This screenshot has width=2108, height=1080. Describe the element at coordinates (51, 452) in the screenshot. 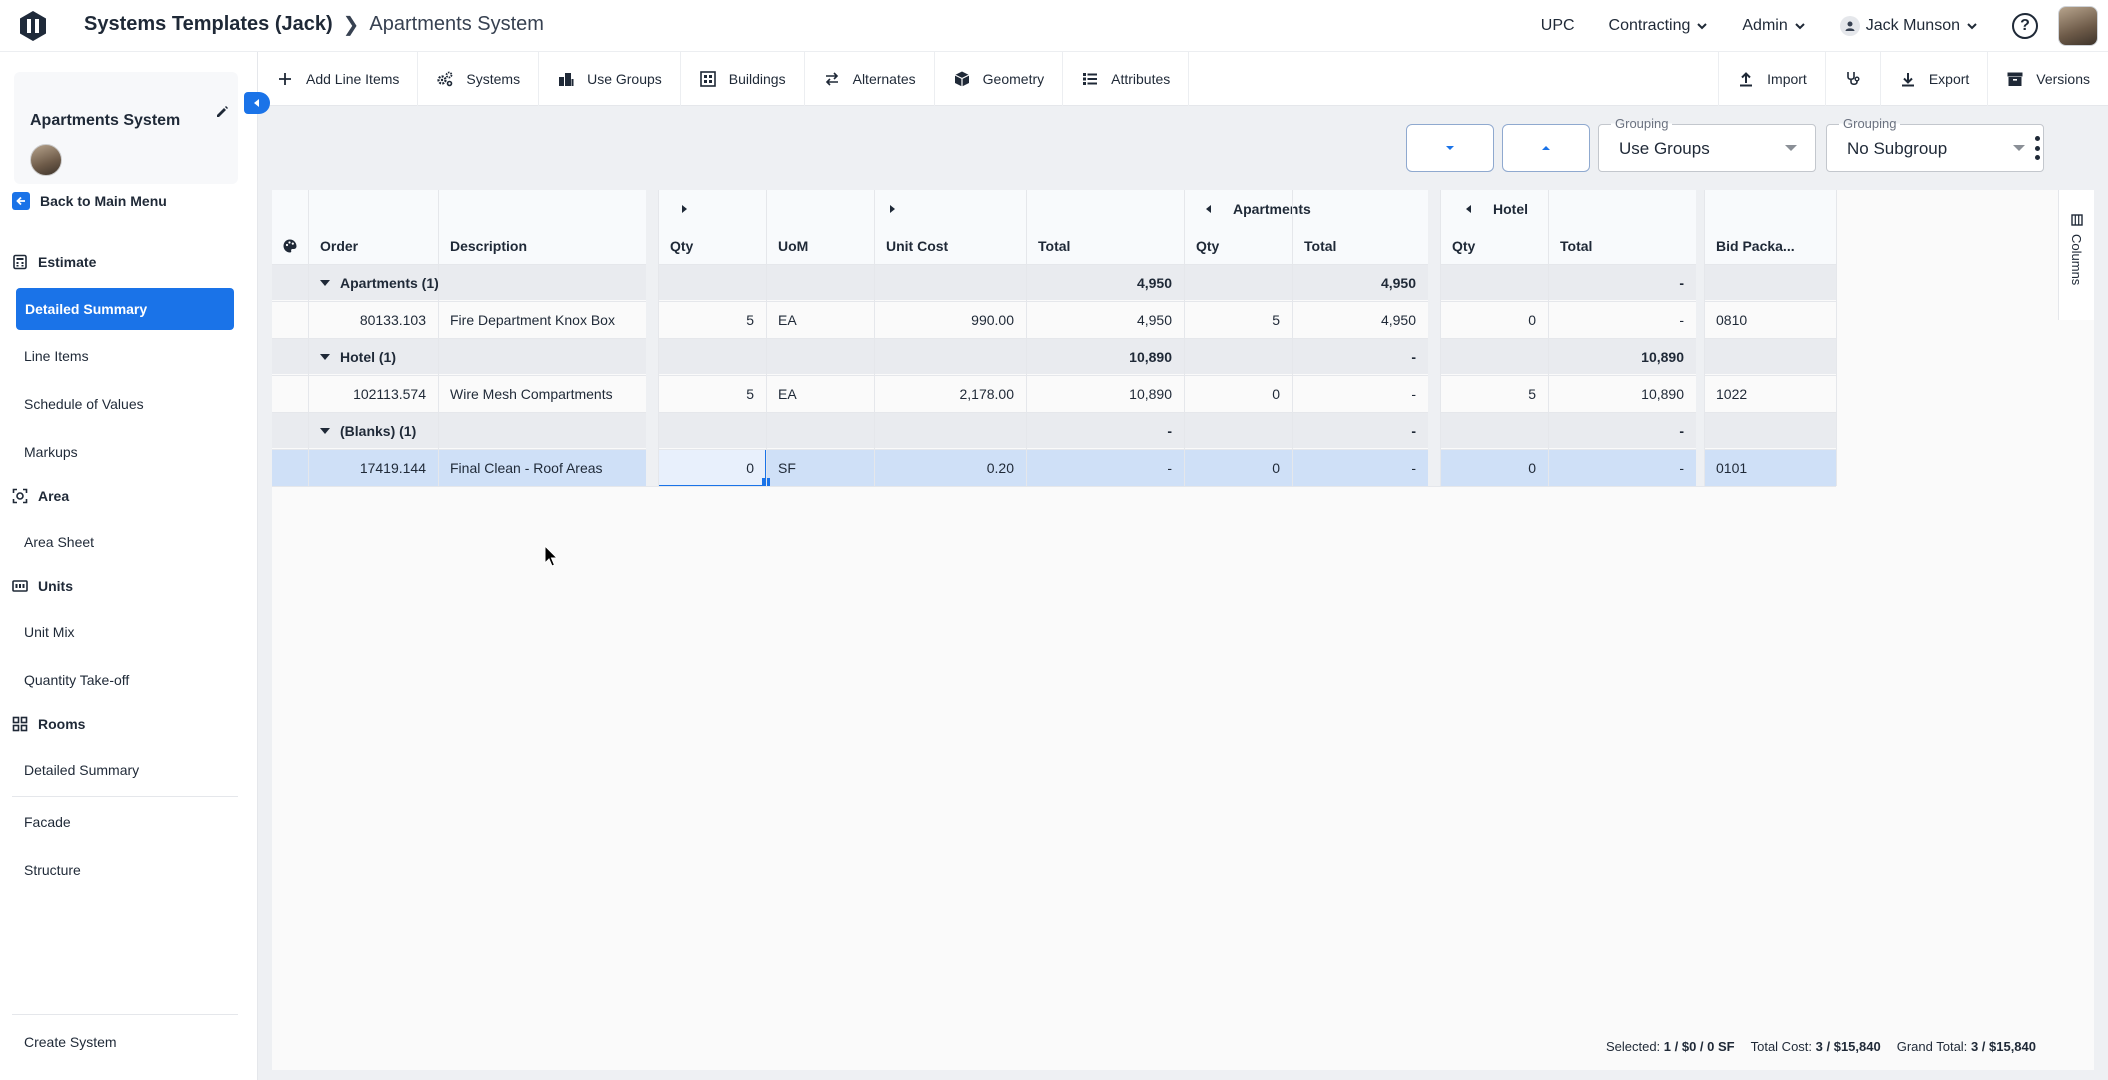

I see `nav-markups: Markups` at that location.